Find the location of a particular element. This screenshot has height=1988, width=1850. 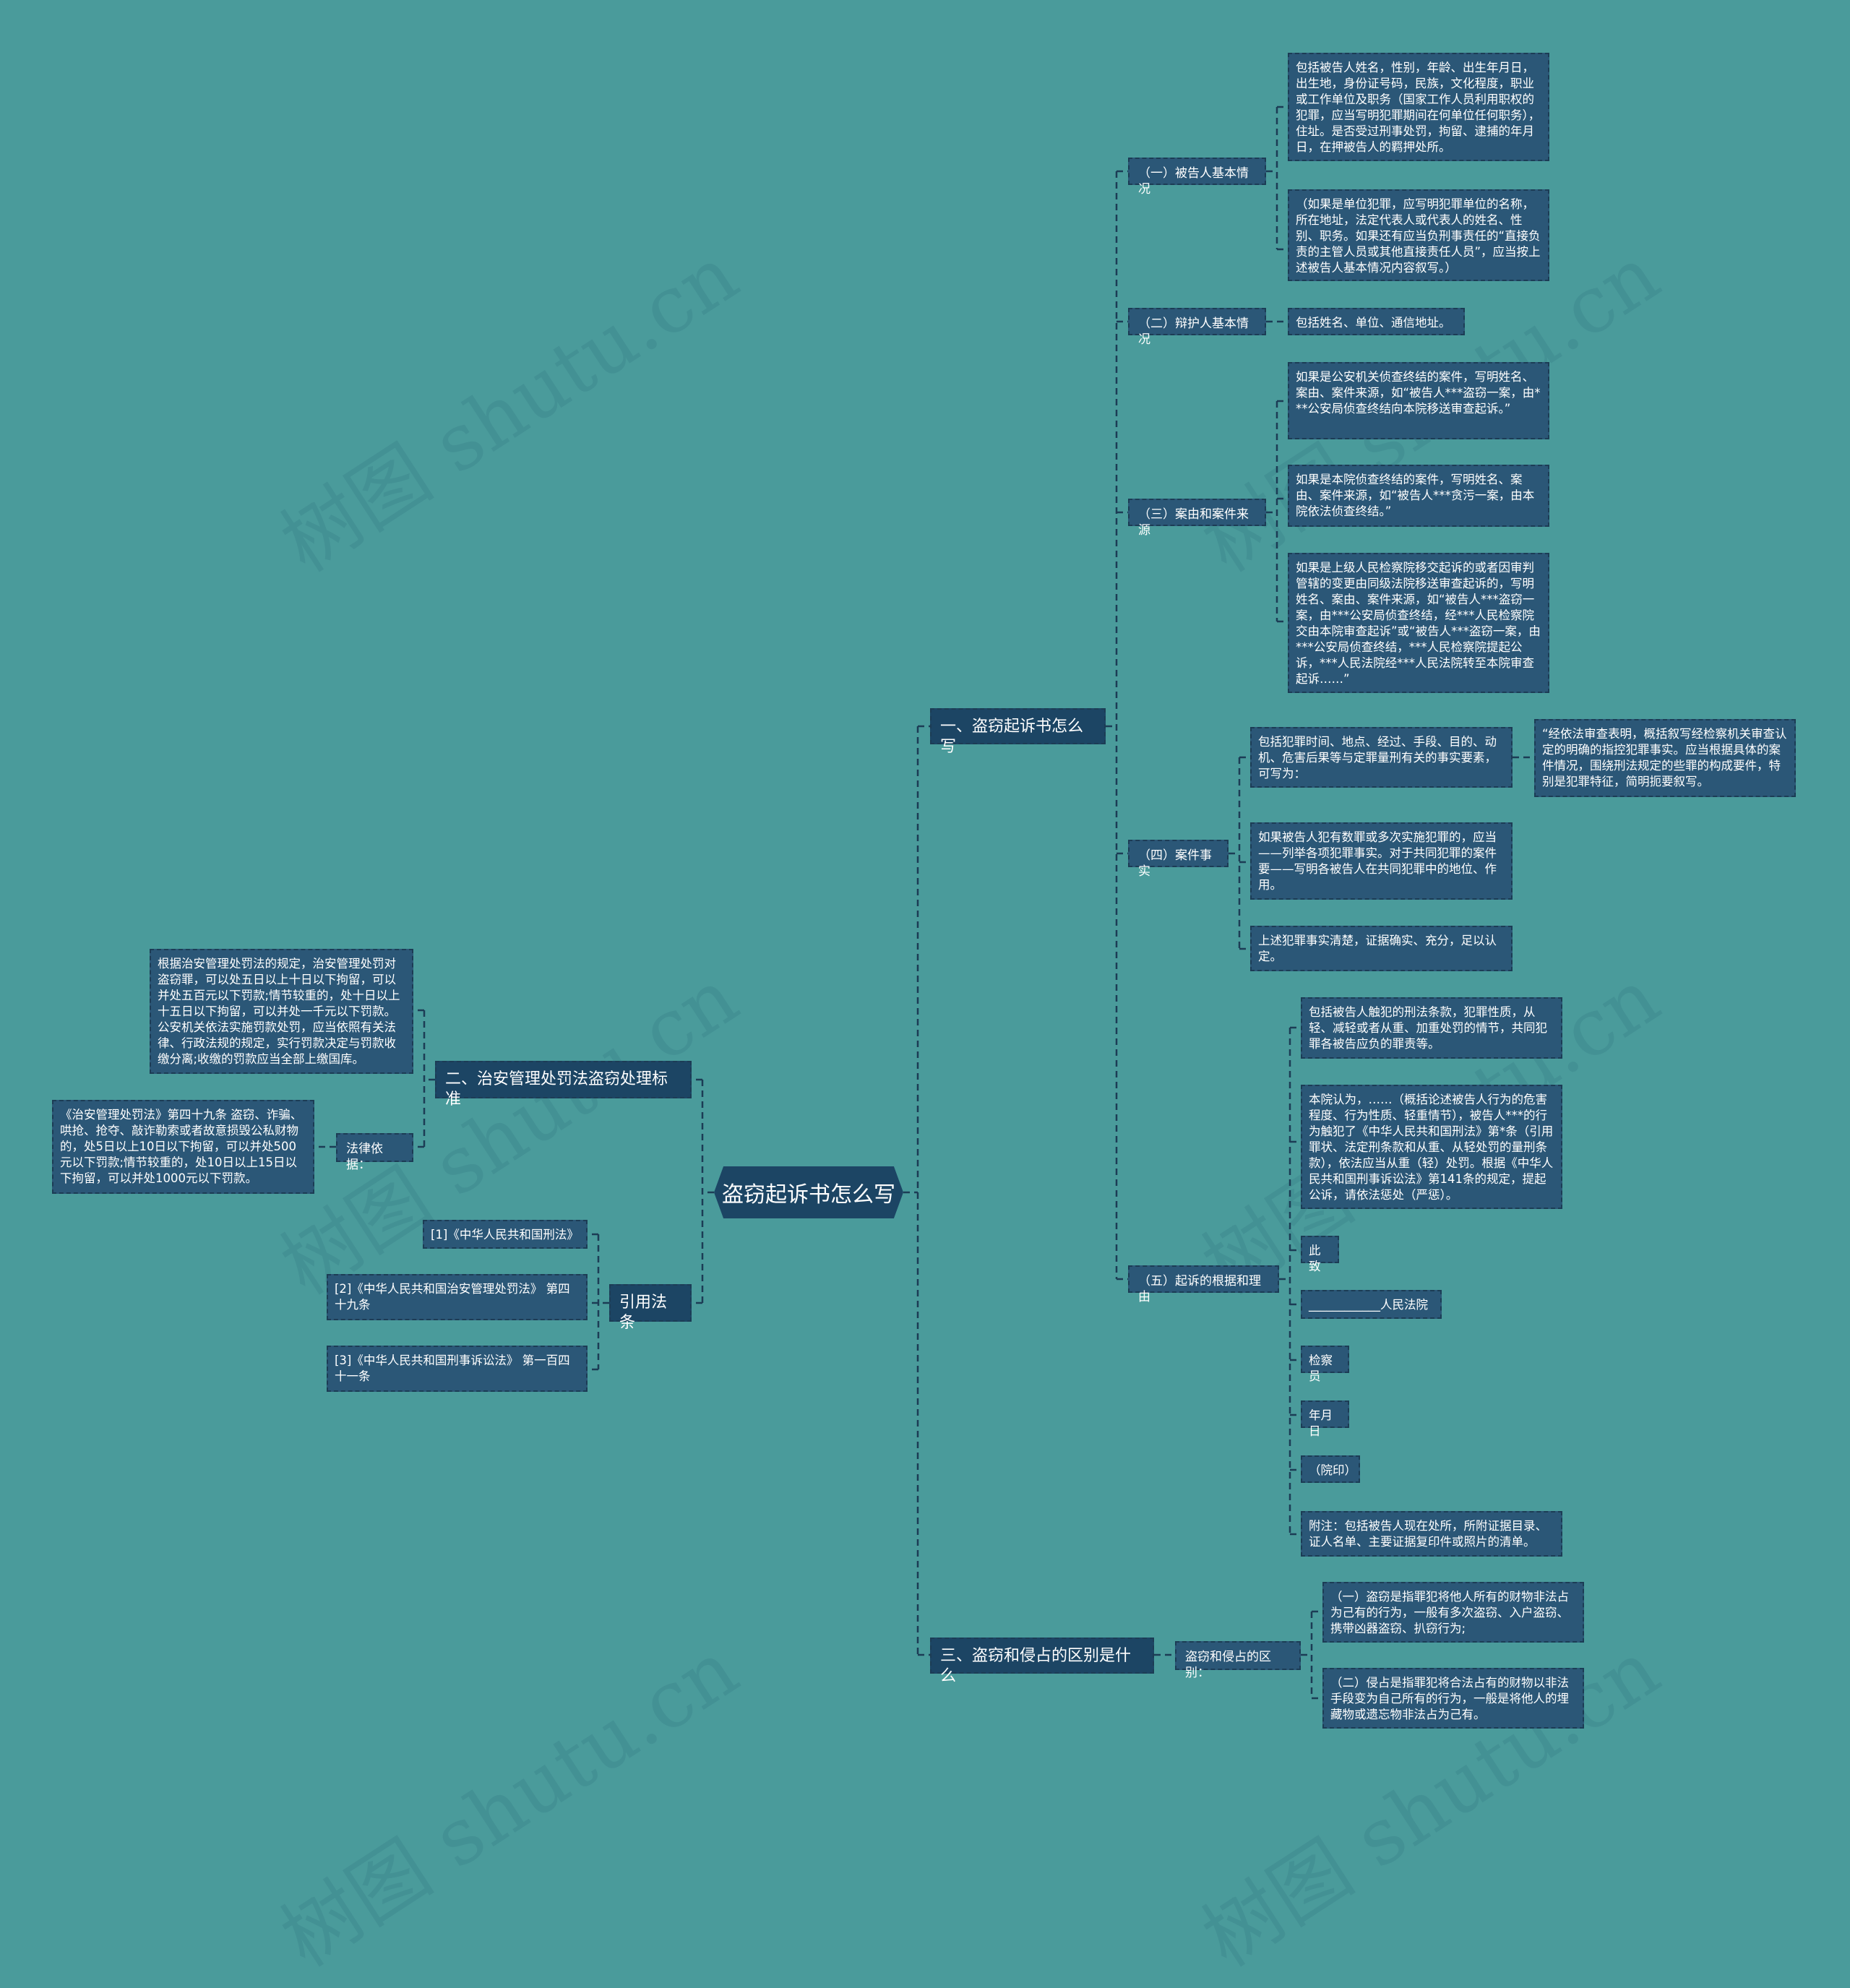

branch-cited-laws: 引用法条 is located at coordinates (650, 1308).